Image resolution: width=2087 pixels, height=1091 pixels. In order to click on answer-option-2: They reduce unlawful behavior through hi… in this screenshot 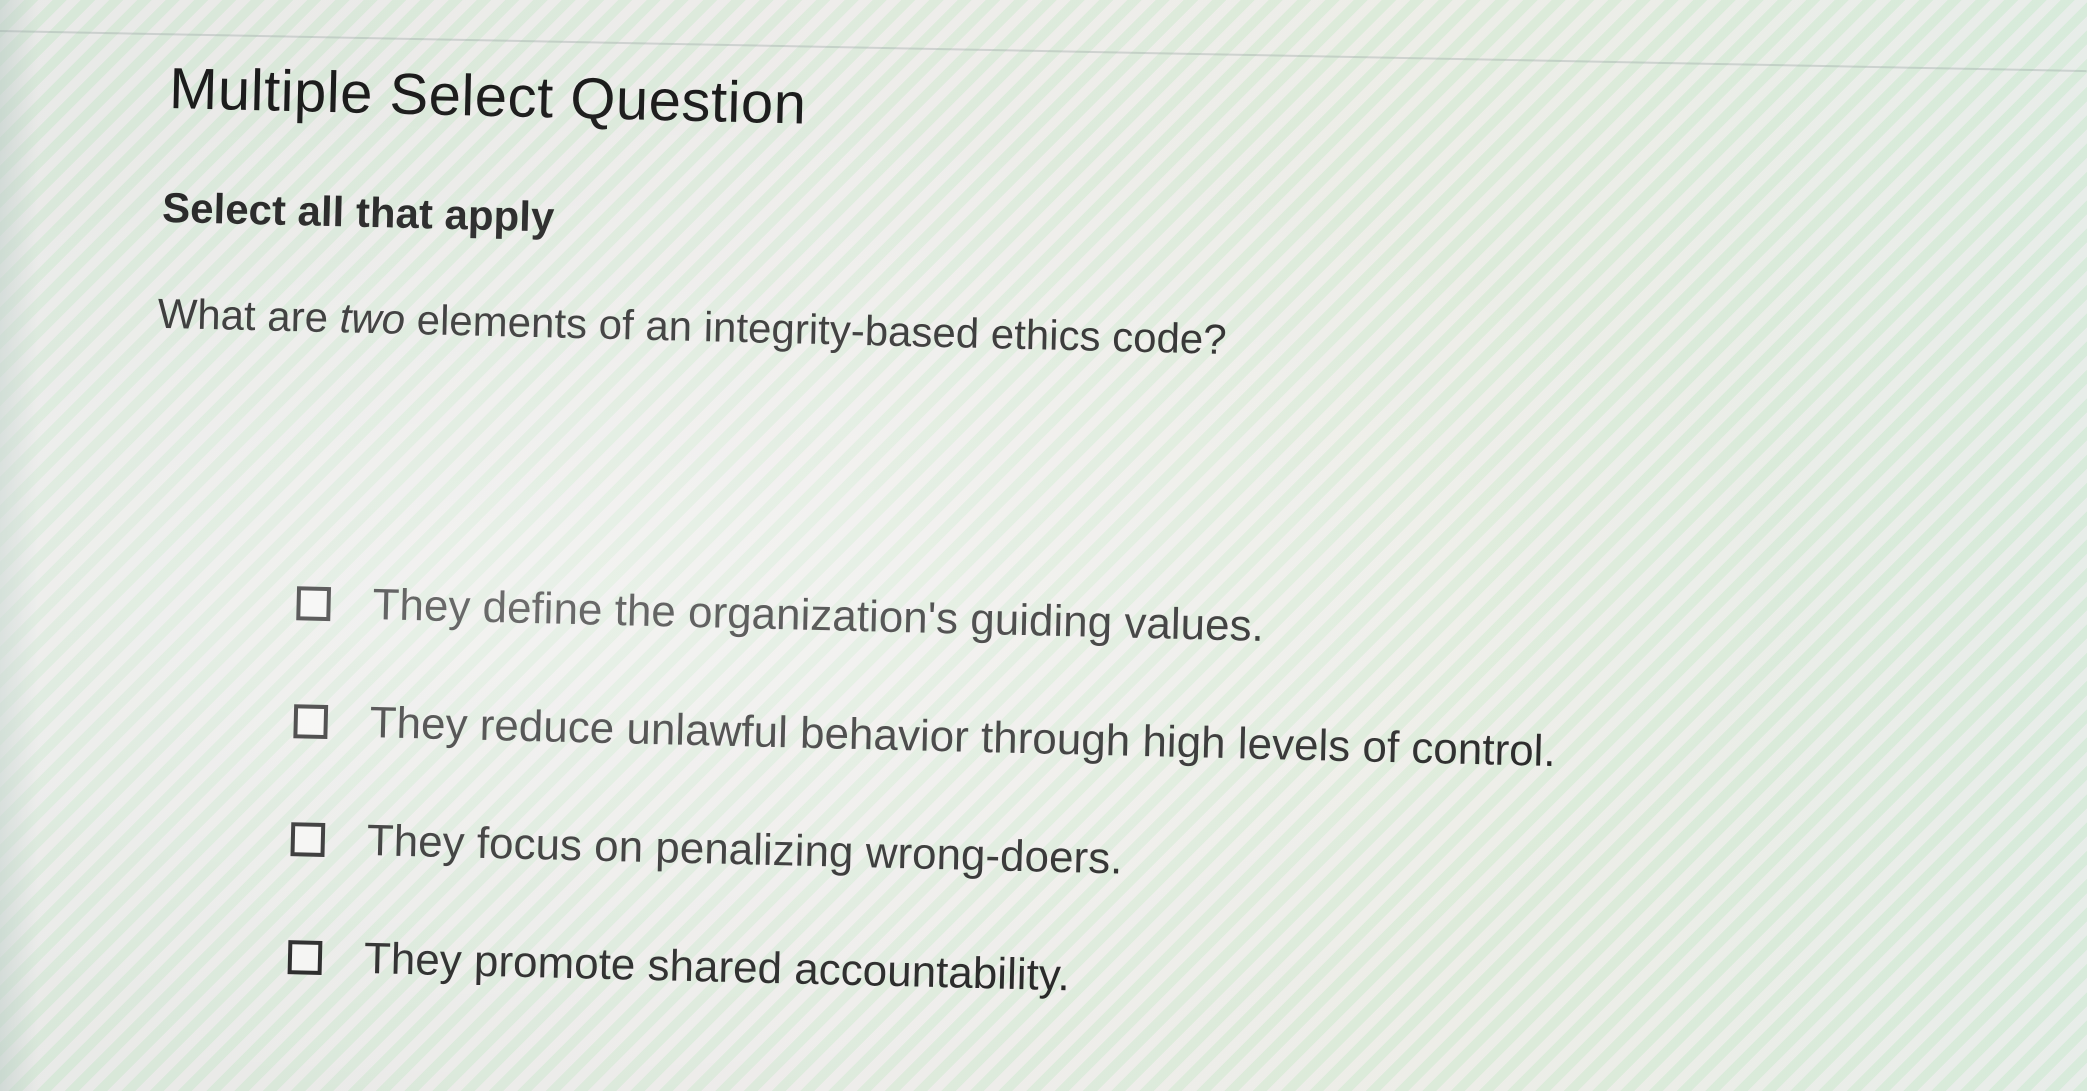, I will do `click(1043, 739)`.